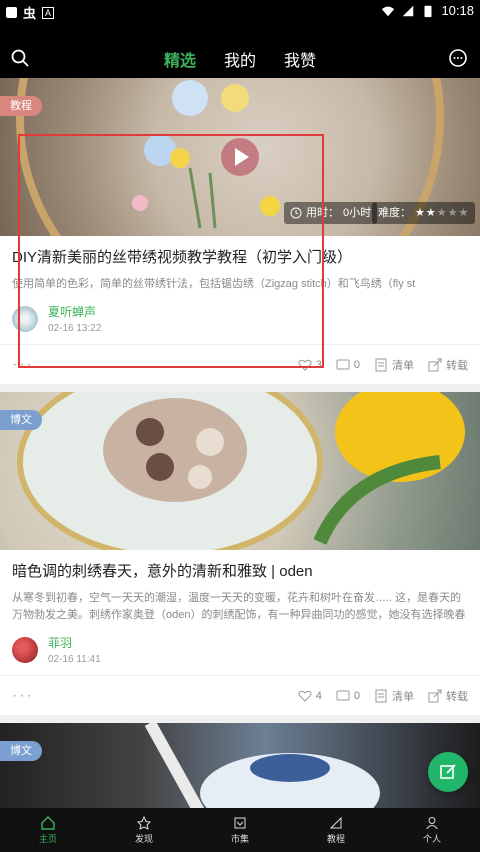 The width and height of the screenshot is (480, 852). Describe the element at coordinates (394, 213) in the screenshot. I see `difficulty-label: 难度：` at that location.